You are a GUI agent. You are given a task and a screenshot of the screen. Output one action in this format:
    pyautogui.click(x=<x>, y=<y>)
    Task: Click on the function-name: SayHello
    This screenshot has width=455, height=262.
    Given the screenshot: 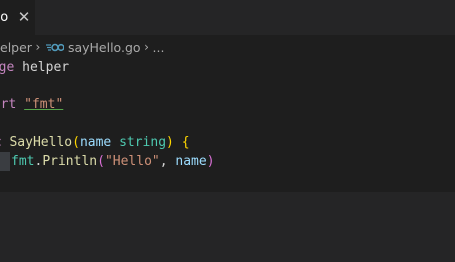 What is the action you would take?
    pyautogui.click(x=41, y=142)
    